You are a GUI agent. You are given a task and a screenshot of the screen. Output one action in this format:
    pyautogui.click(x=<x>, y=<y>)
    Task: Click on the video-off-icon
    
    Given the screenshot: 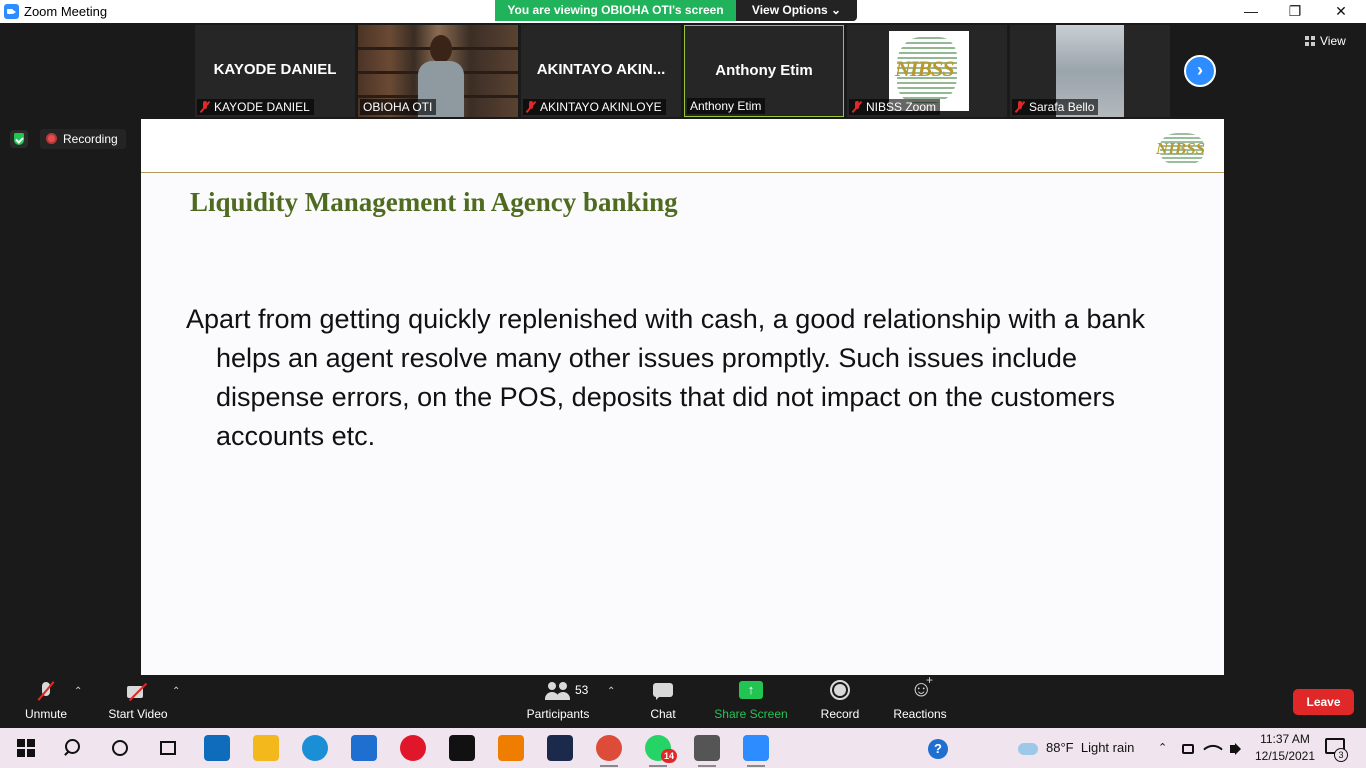 What is the action you would take?
    pyautogui.click(x=138, y=692)
    